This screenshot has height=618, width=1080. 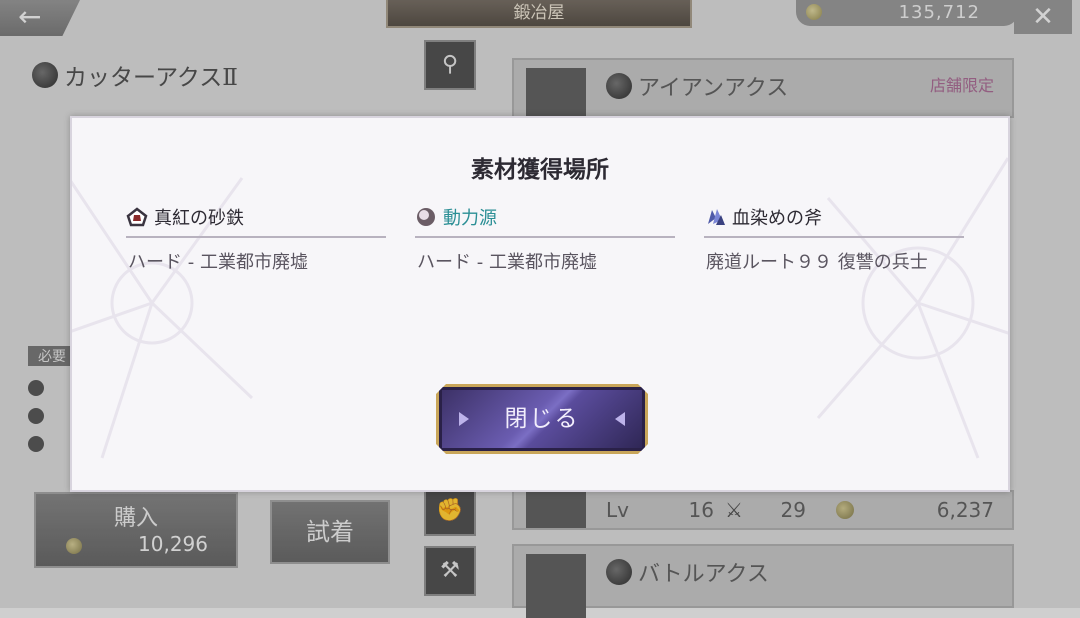 I want to click on ornament-right, so click(x=912, y=308).